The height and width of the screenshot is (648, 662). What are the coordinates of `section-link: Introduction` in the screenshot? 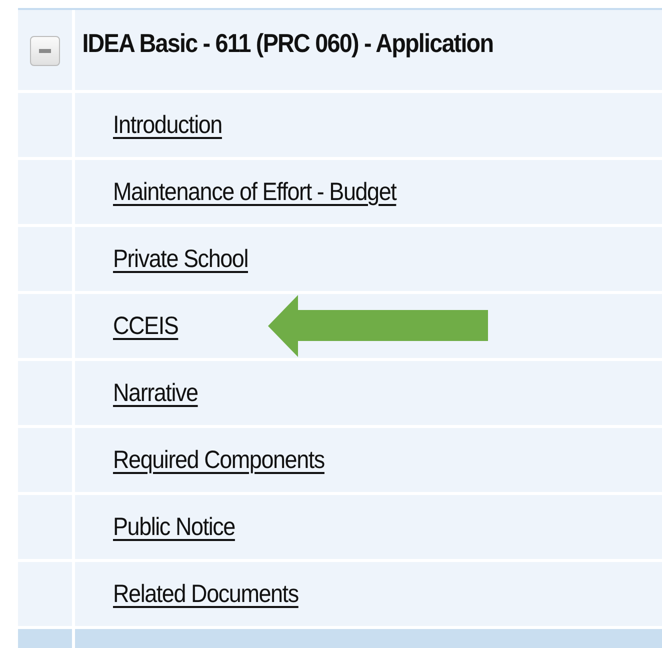 It's located at (167, 125).